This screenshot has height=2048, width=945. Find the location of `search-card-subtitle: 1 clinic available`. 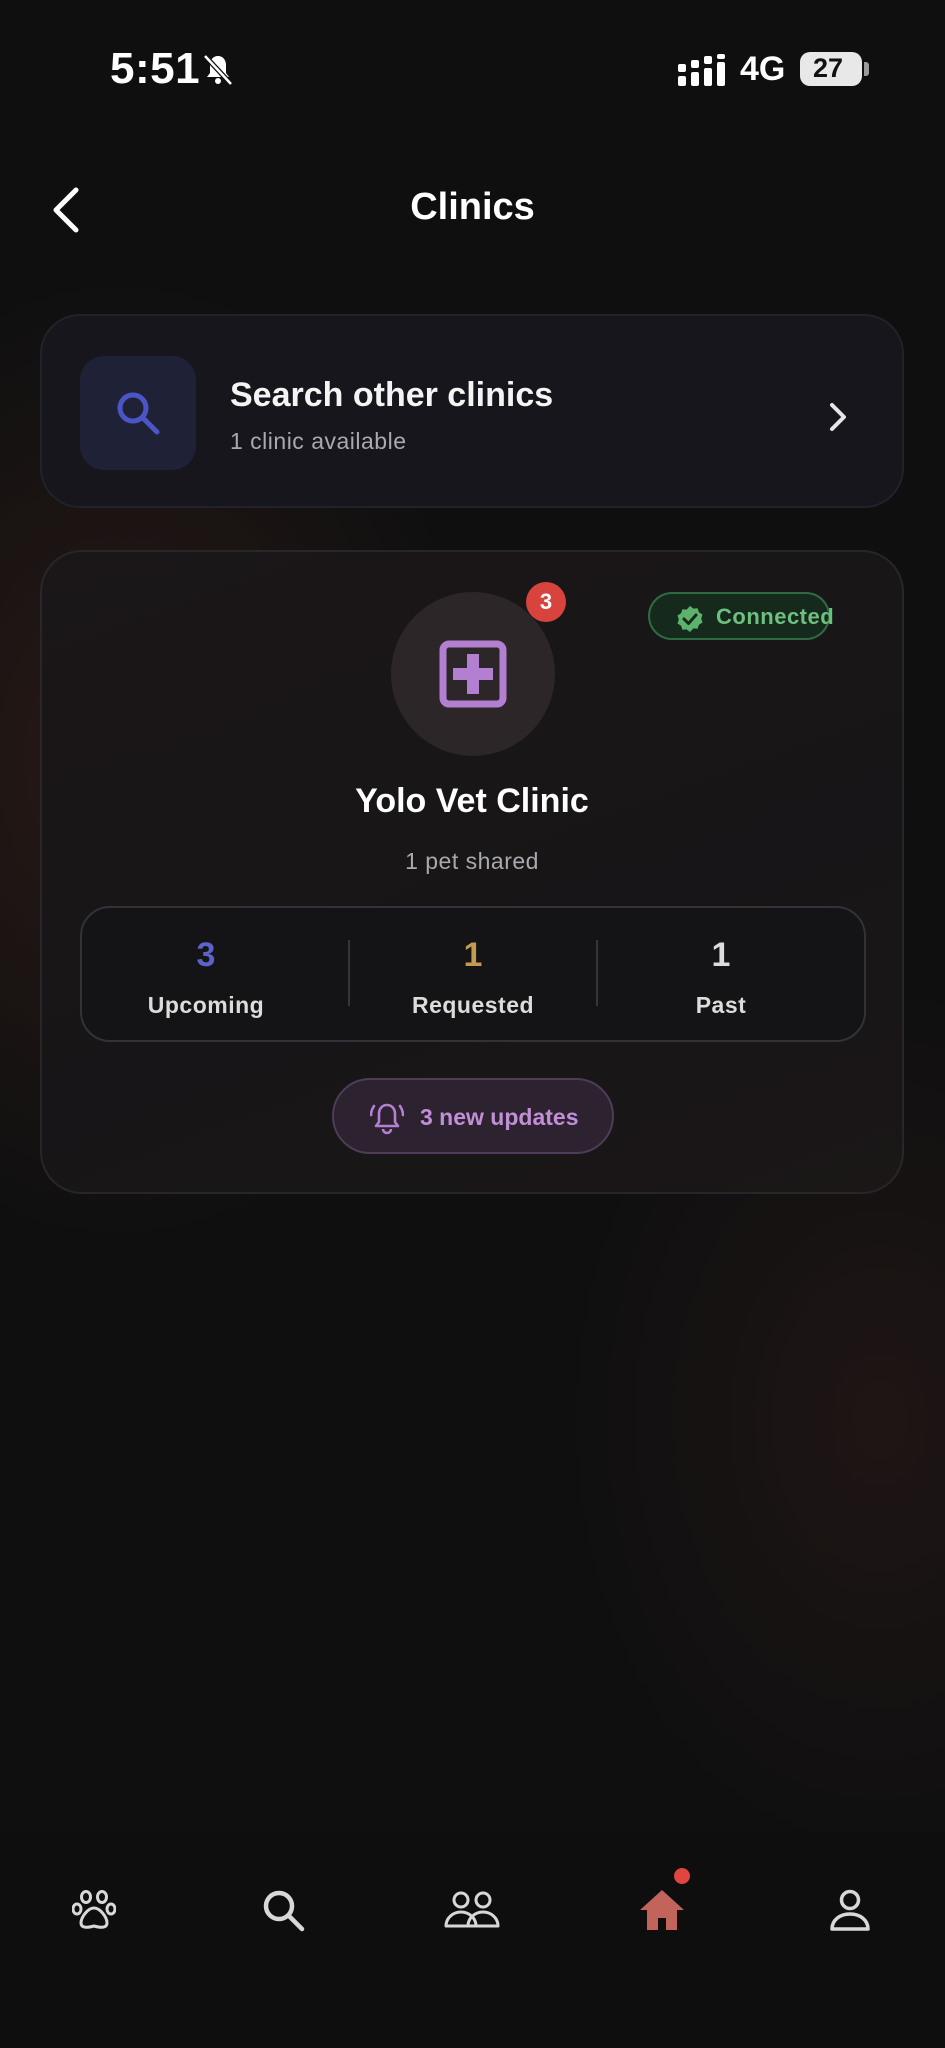

search-card-subtitle: 1 clinic available is located at coordinates (318, 441).